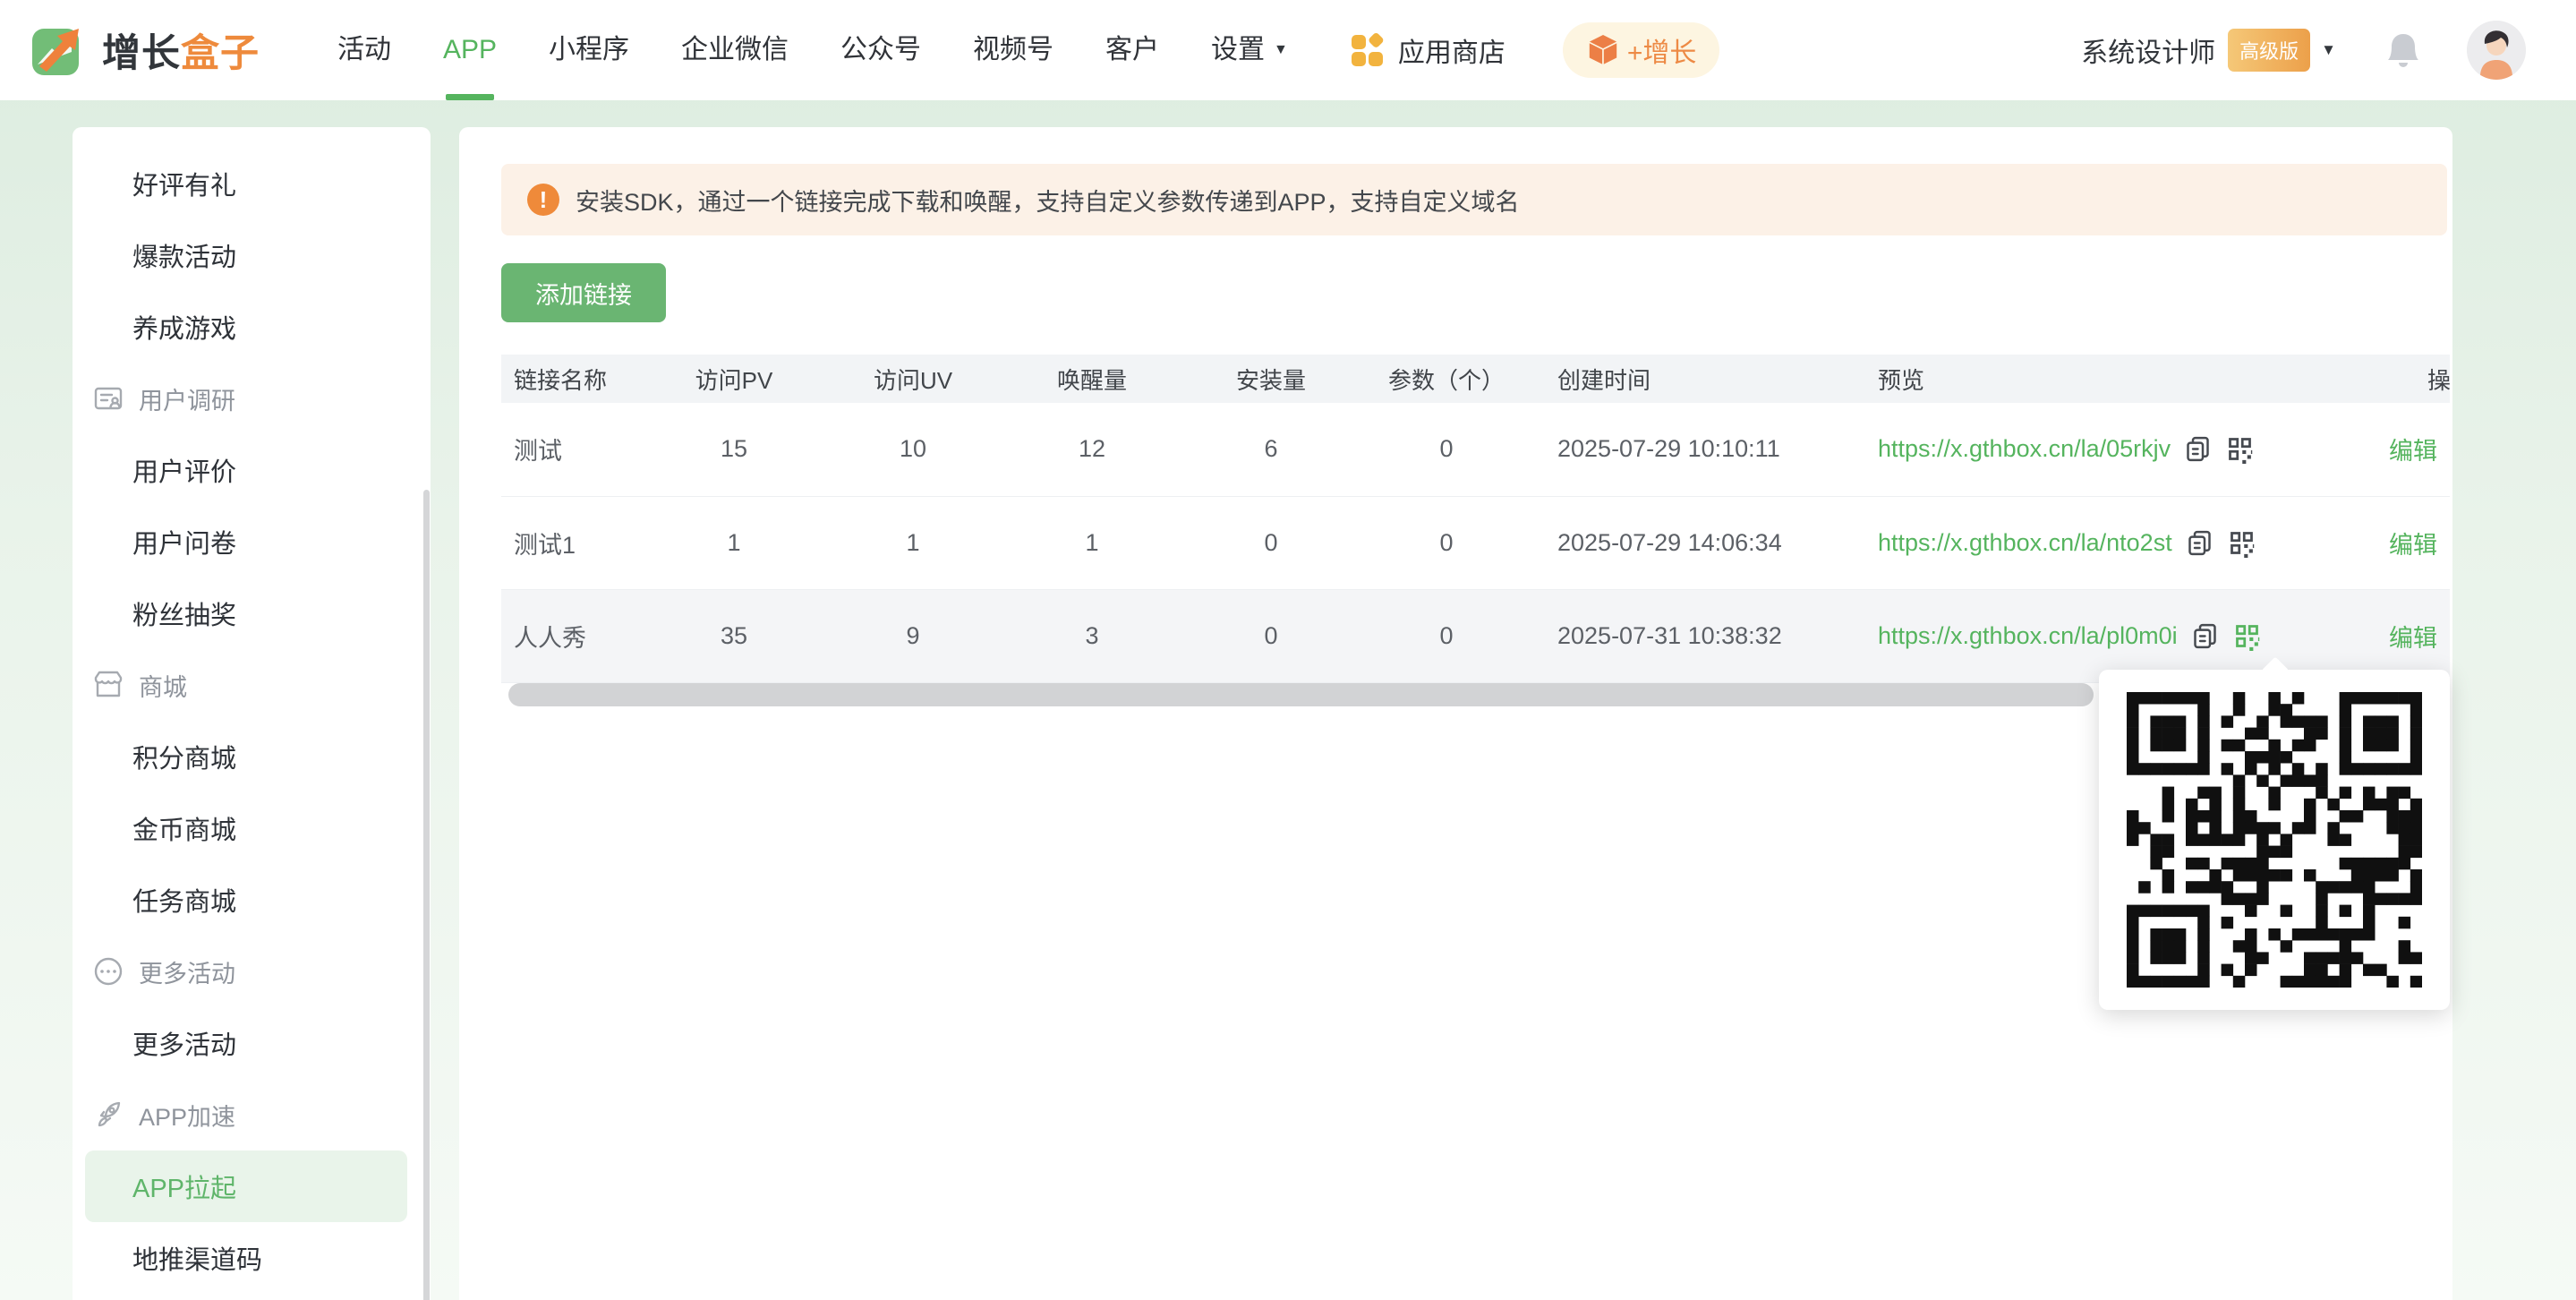 The width and height of the screenshot is (2576, 1300). What do you see at coordinates (1451, 53) in the screenshot?
I see `app-store-label: 应用商店` at bounding box center [1451, 53].